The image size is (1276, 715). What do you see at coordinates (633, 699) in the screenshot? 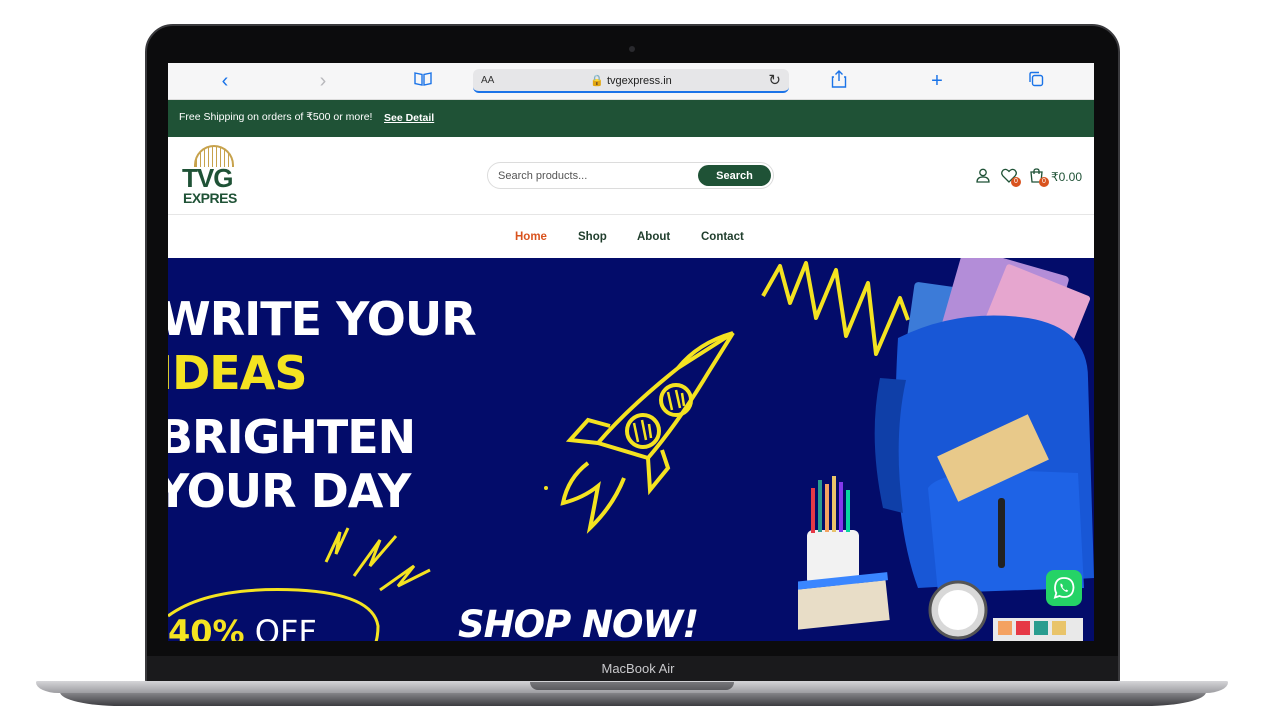
I see `laptop-base-underside` at bounding box center [633, 699].